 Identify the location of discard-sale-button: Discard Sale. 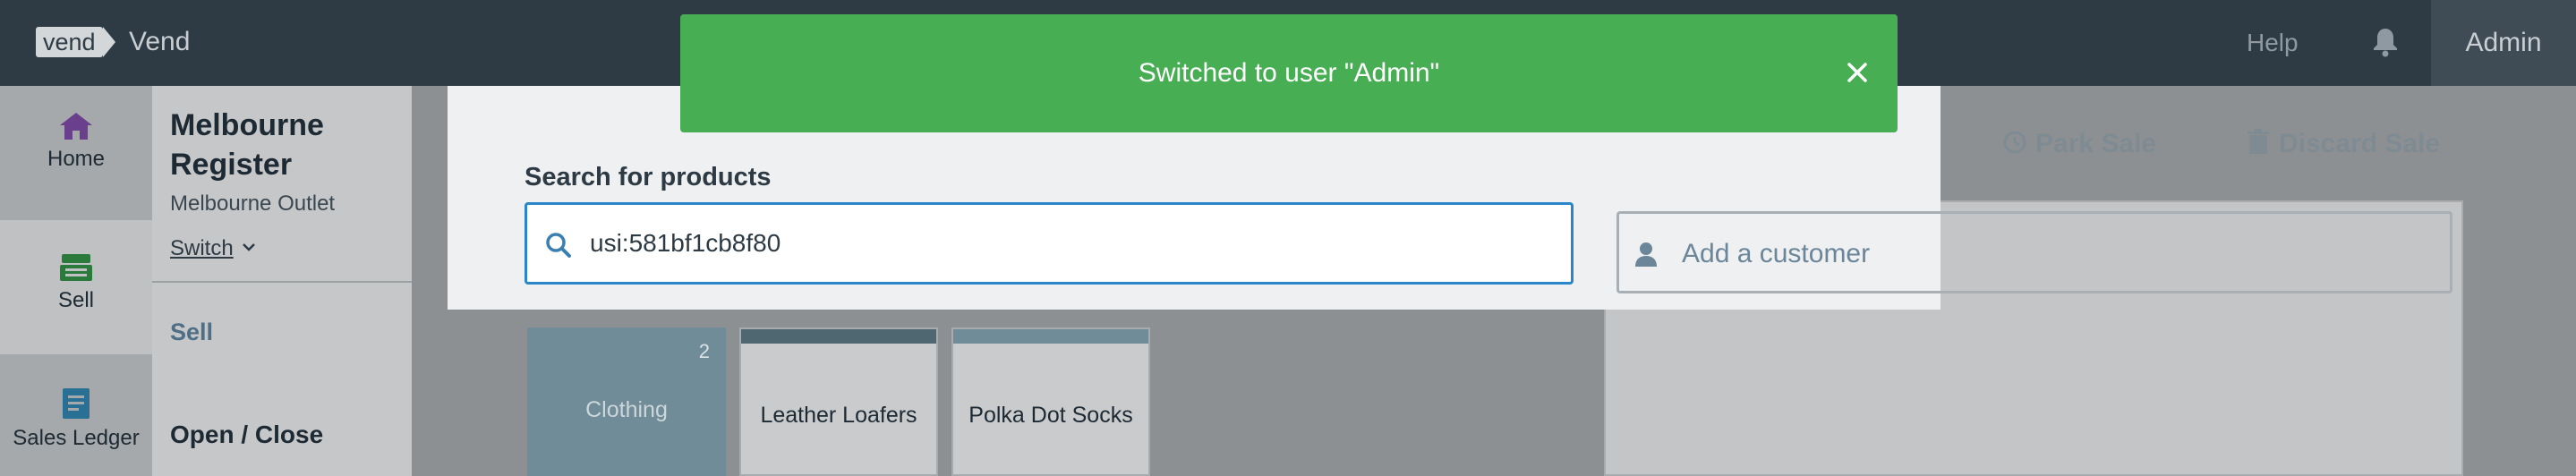
(2343, 144).